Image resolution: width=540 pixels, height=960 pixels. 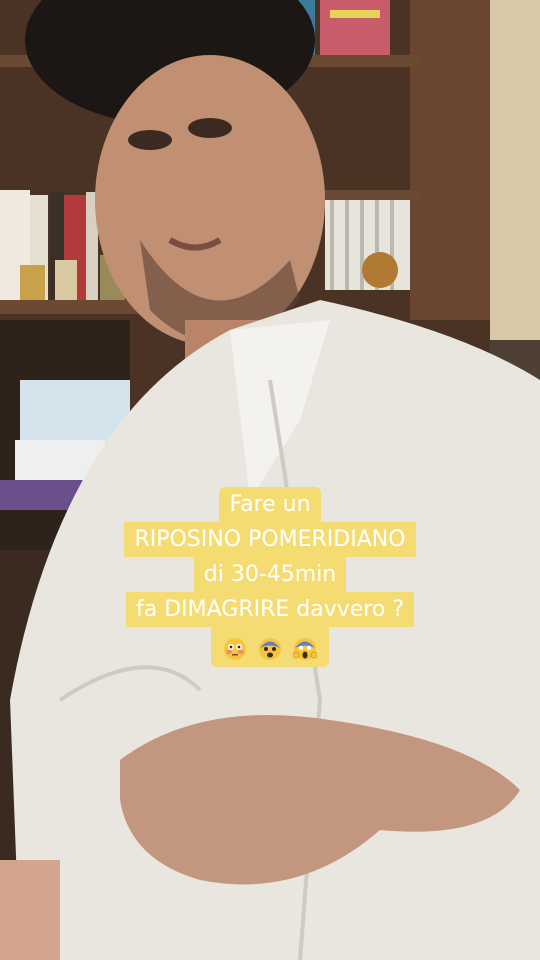 What do you see at coordinates (270, 539) in the screenshot?
I see `caption-line: RIPOSINO POMERIDIANO` at bounding box center [270, 539].